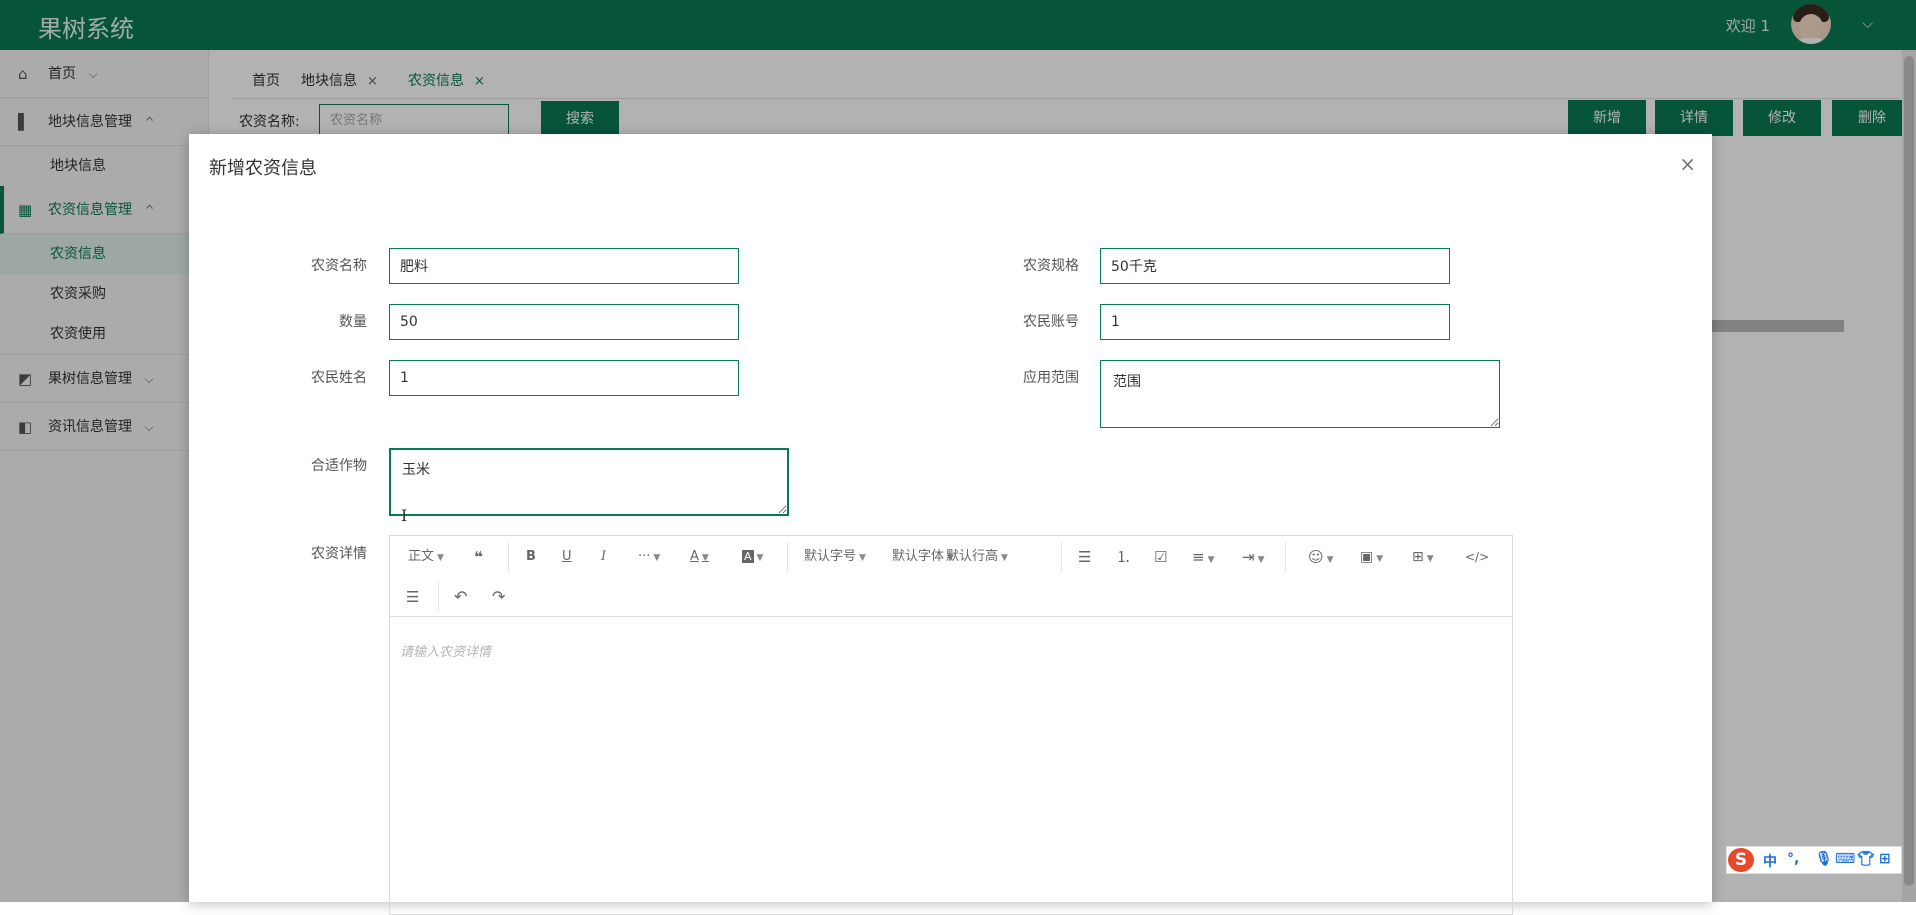  Describe the element at coordinates (498, 597) in the screenshot. I see `redo-icon: ↷` at that location.